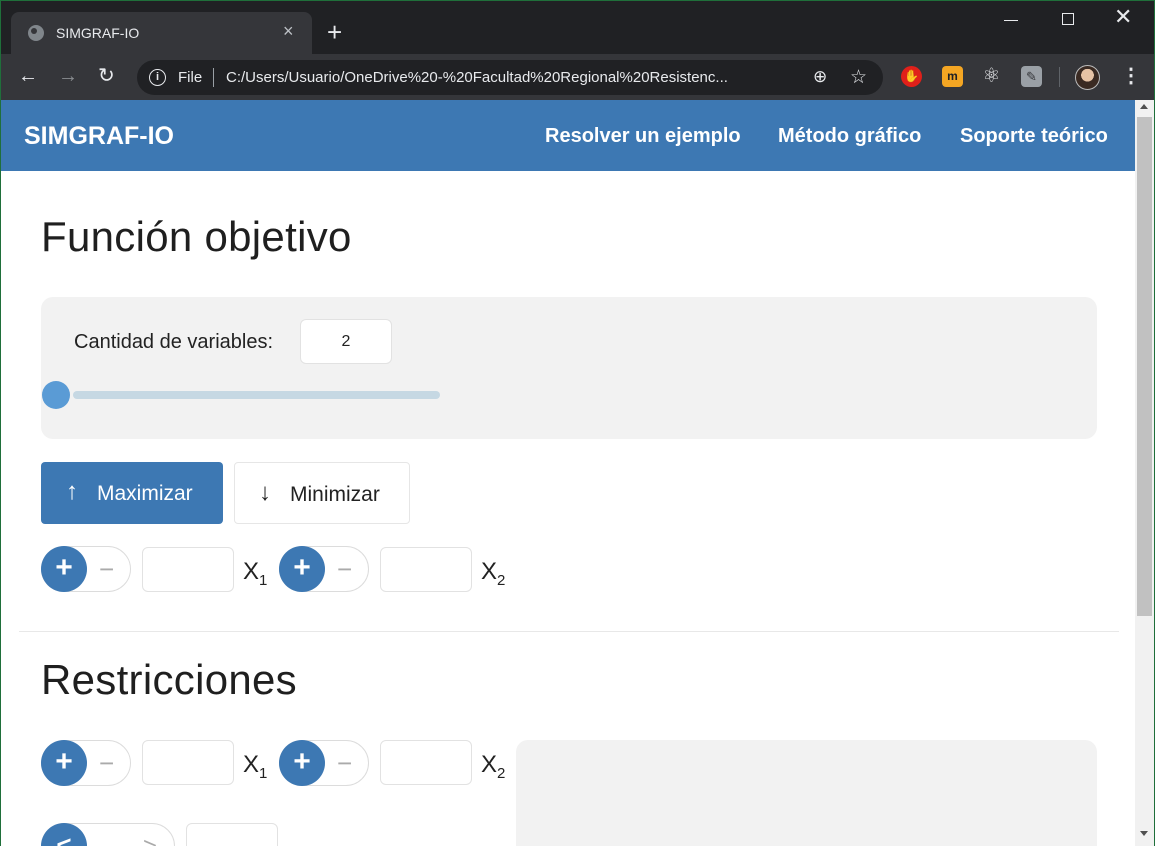 The width and height of the screenshot is (1155, 846). I want to click on maximize-button: ↑ Maximizar, so click(132, 493).